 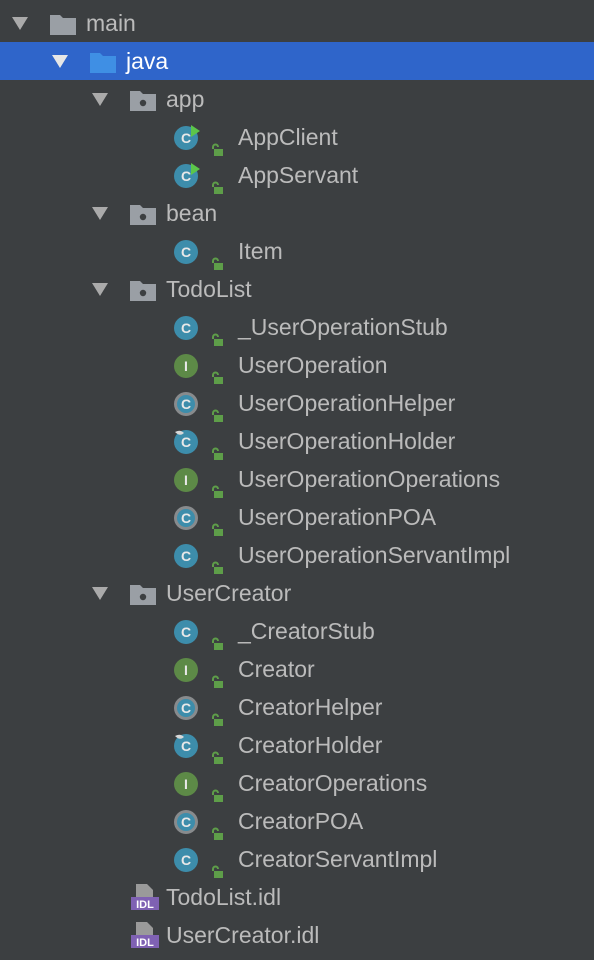 I want to click on tree-node-label: Creator, so click(x=276, y=669).